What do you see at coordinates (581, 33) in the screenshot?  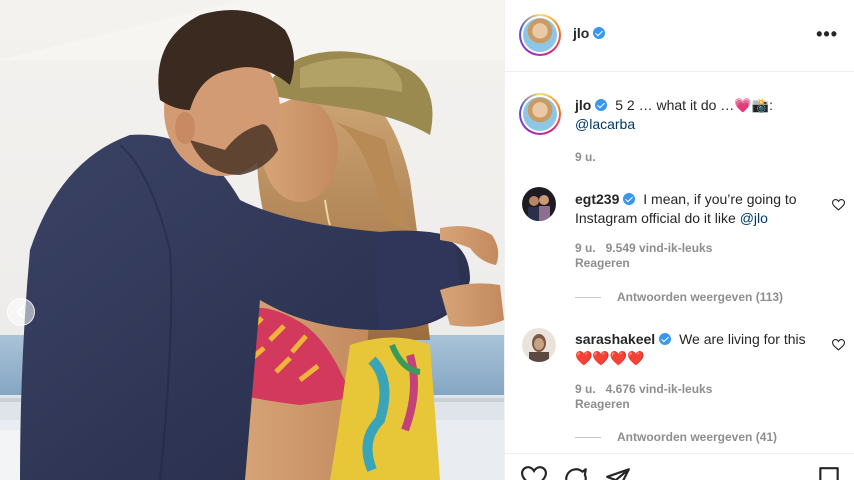 I see `author-username-text: jlo` at bounding box center [581, 33].